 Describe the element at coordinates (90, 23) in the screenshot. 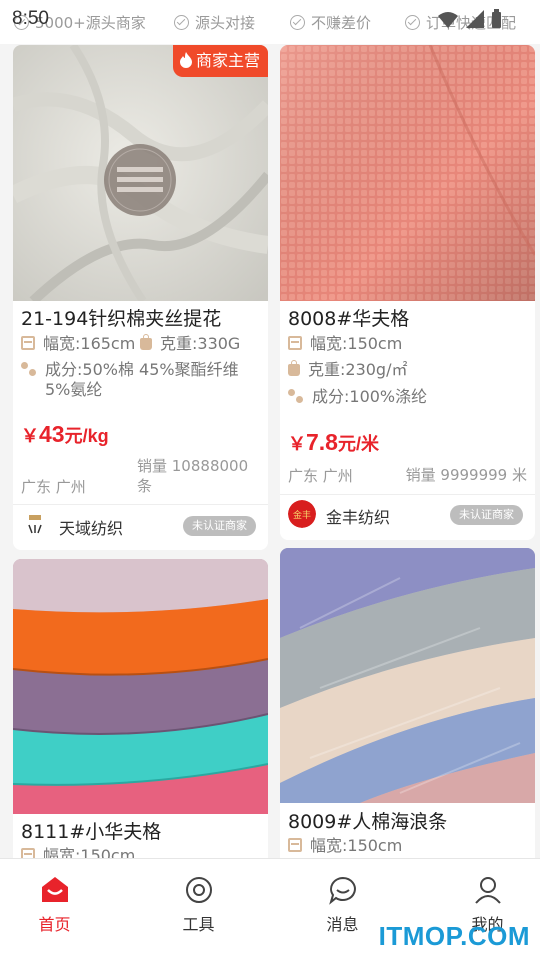

I see `promo-label: 5000+源头商家` at that location.